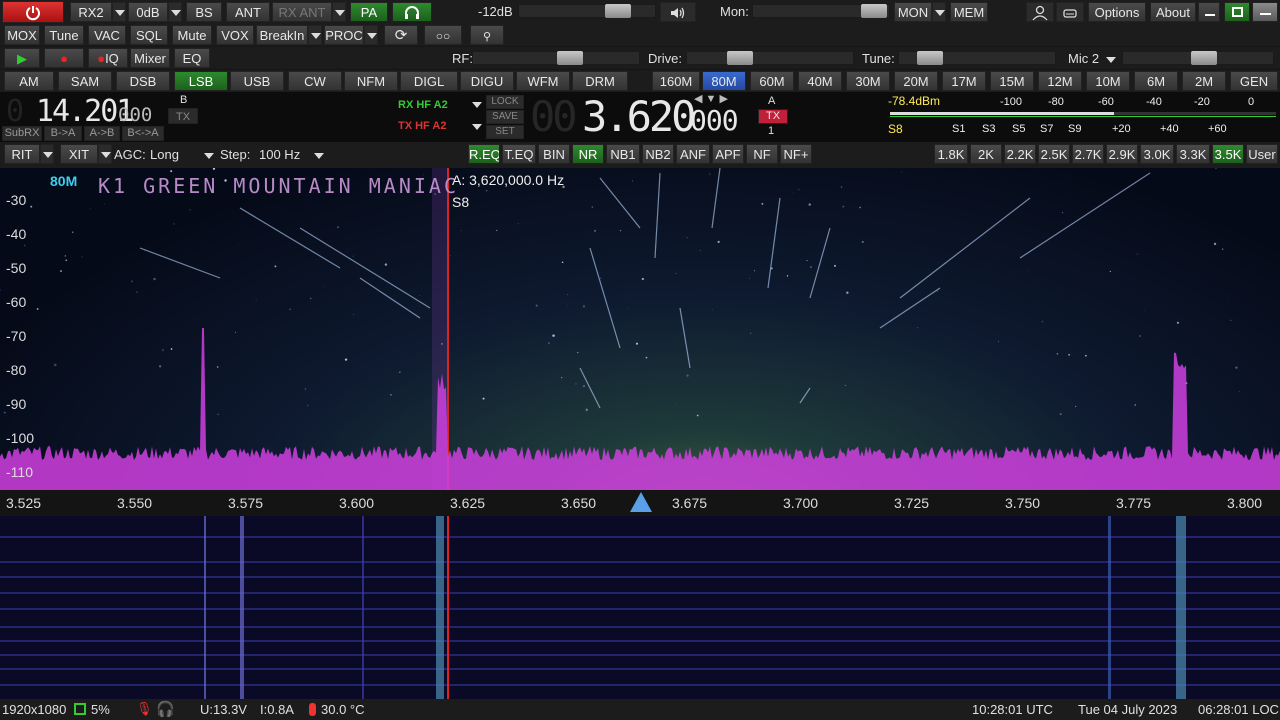  Describe the element at coordinates (248, 12) in the screenshot. I see `ant-button: ANT` at that location.